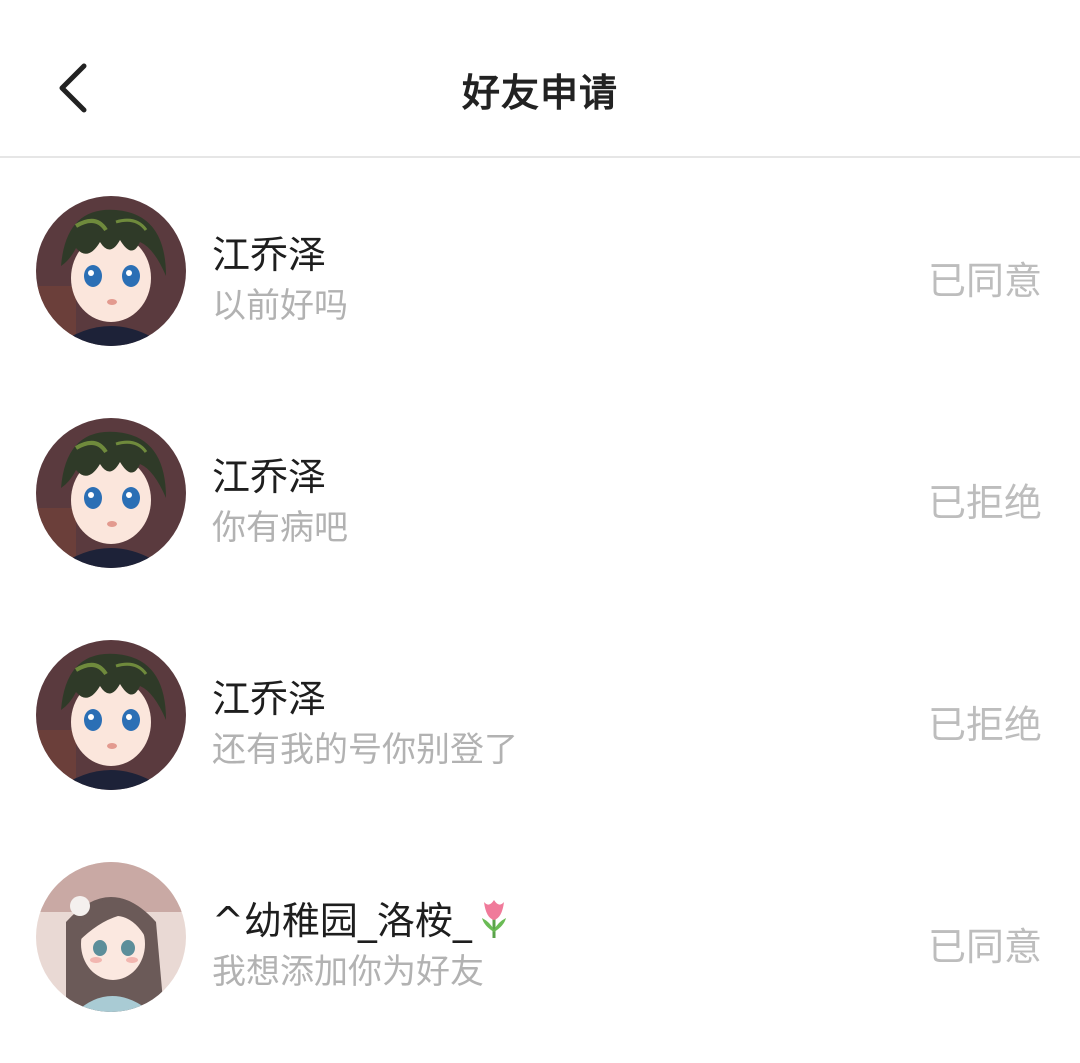 Image resolution: width=1080 pixels, height=1063 pixels. What do you see at coordinates (365, 750) in the screenshot?
I see `request-message: 还有我的号你别登了` at bounding box center [365, 750].